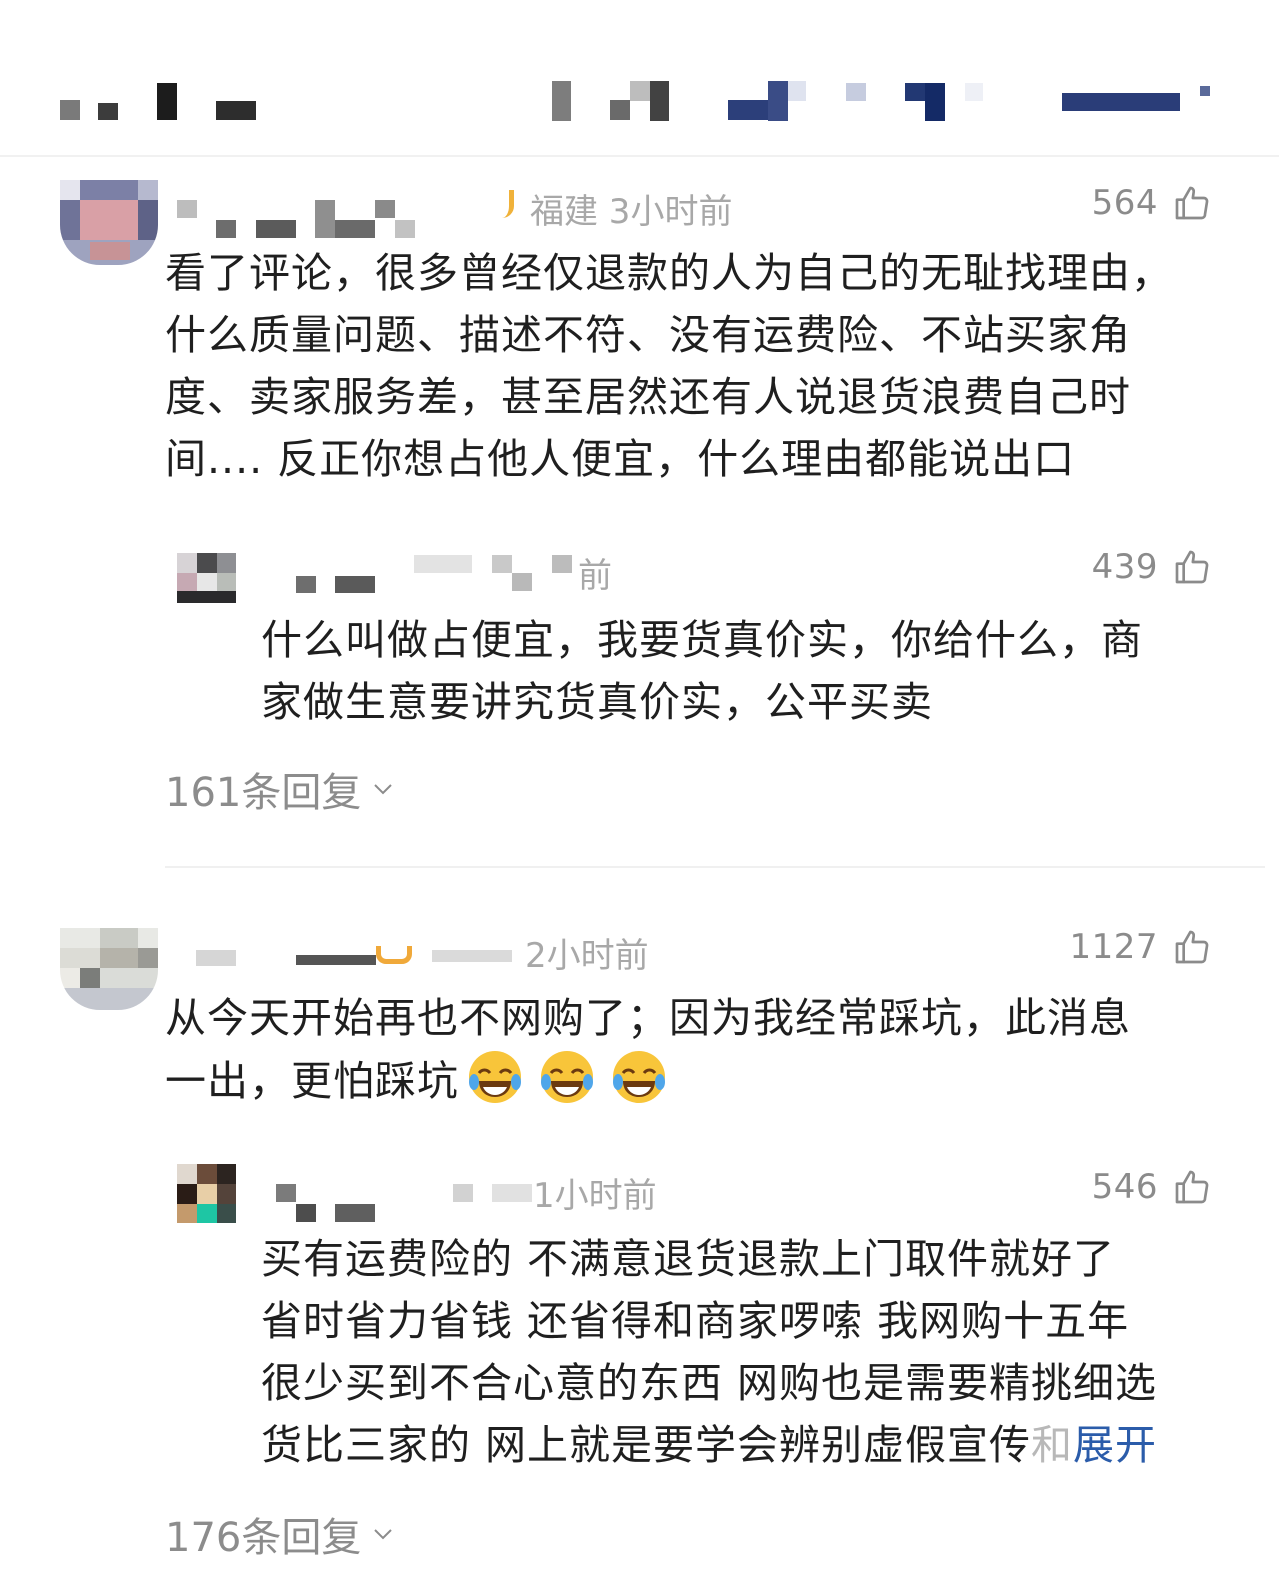 The width and height of the screenshot is (1279, 1588). I want to click on expand-link: 展开, so click(1115, 1445).